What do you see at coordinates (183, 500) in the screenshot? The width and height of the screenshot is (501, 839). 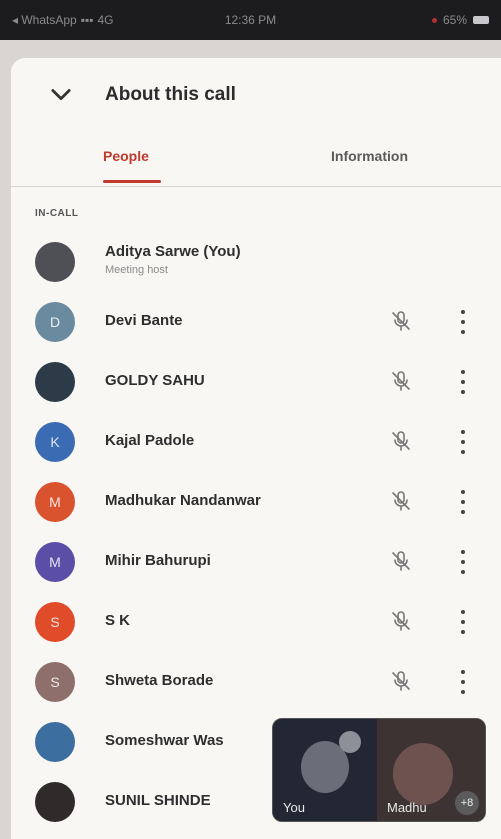 I see `participant-name: Madhukar Nandanwar` at bounding box center [183, 500].